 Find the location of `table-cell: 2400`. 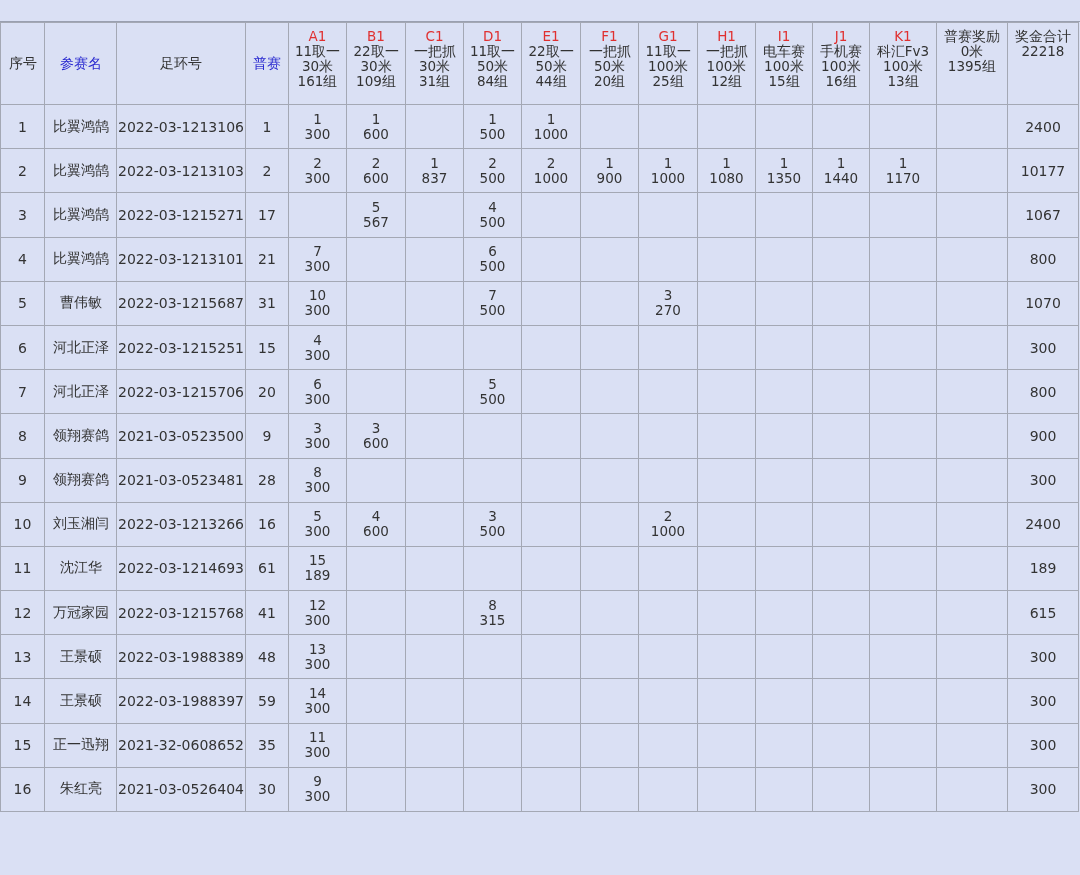

table-cell: 2400 is located at coordinates (1043, 126).